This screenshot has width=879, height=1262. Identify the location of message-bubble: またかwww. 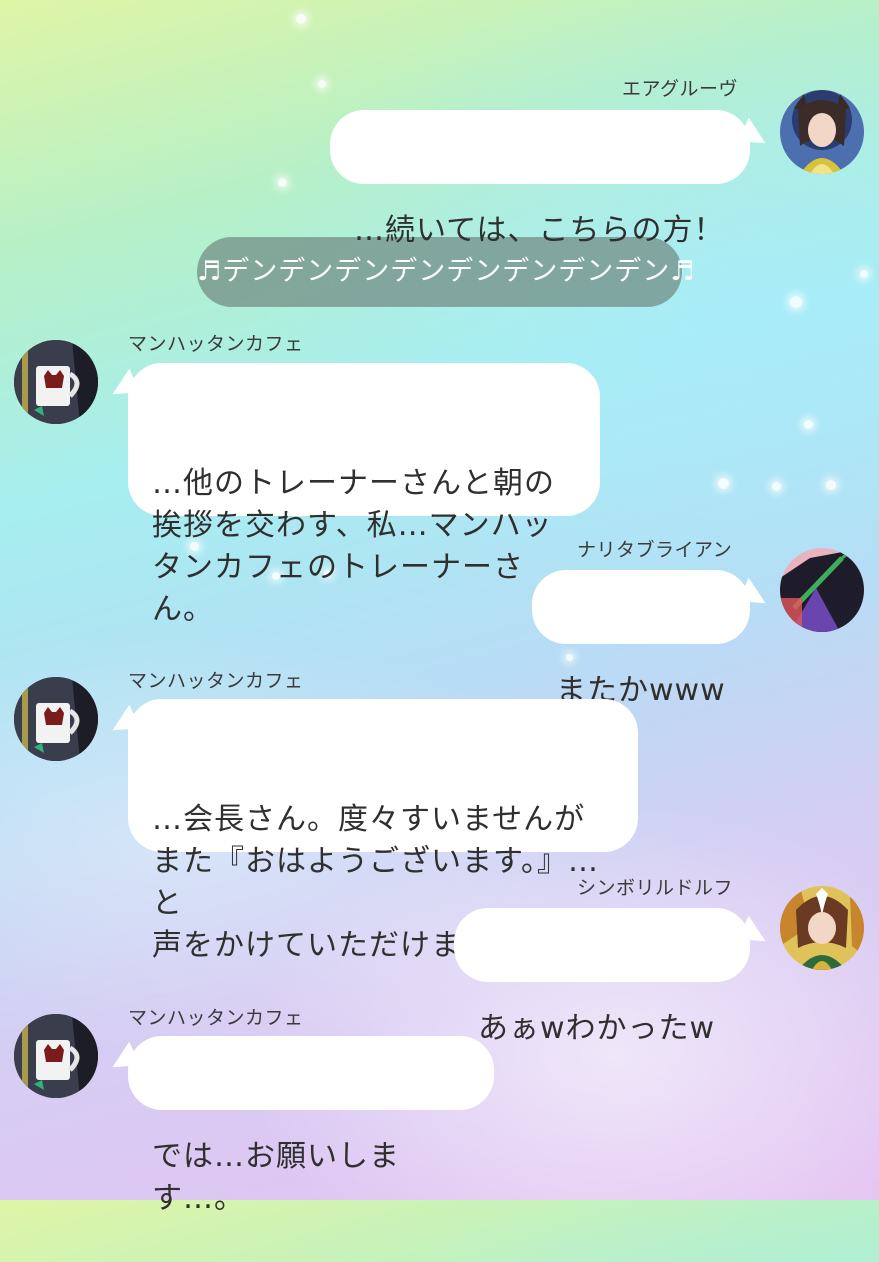
(652, 639).